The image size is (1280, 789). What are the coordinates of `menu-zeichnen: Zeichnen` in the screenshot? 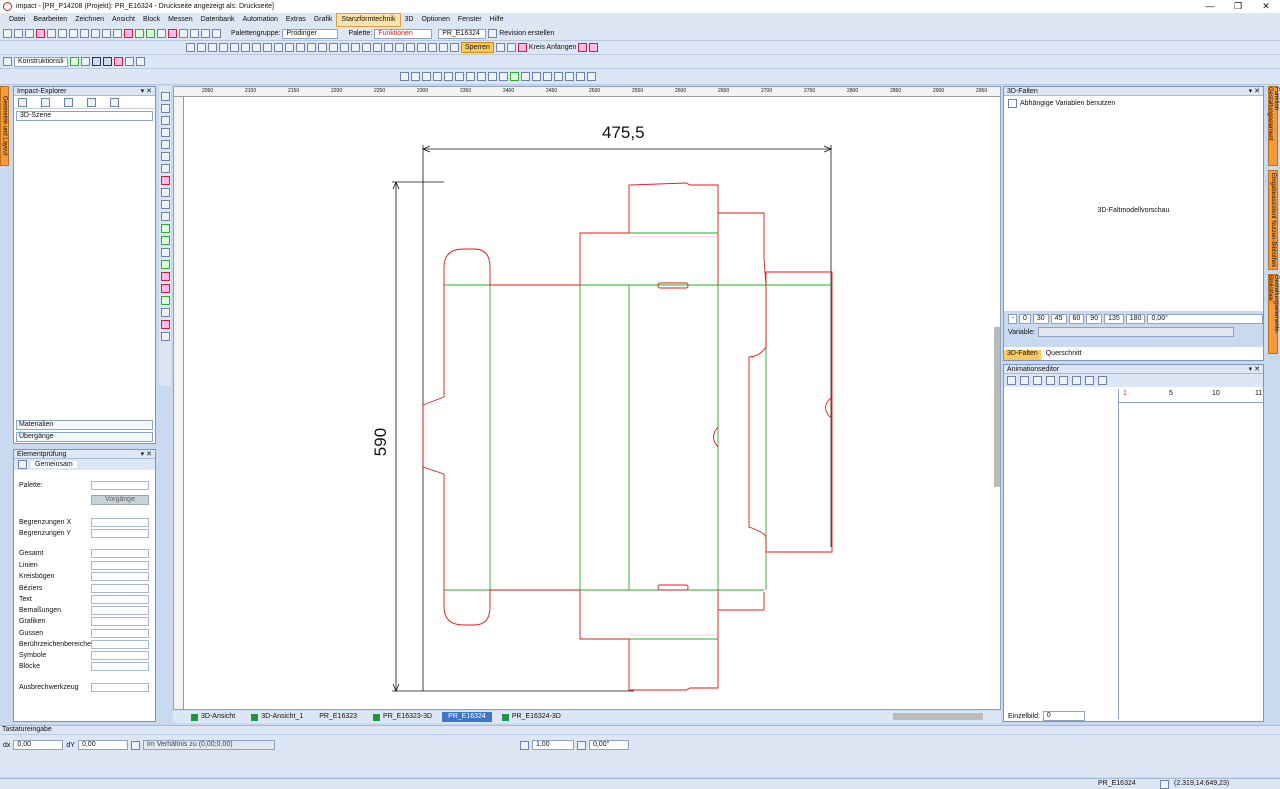 It's located at (89, 20).